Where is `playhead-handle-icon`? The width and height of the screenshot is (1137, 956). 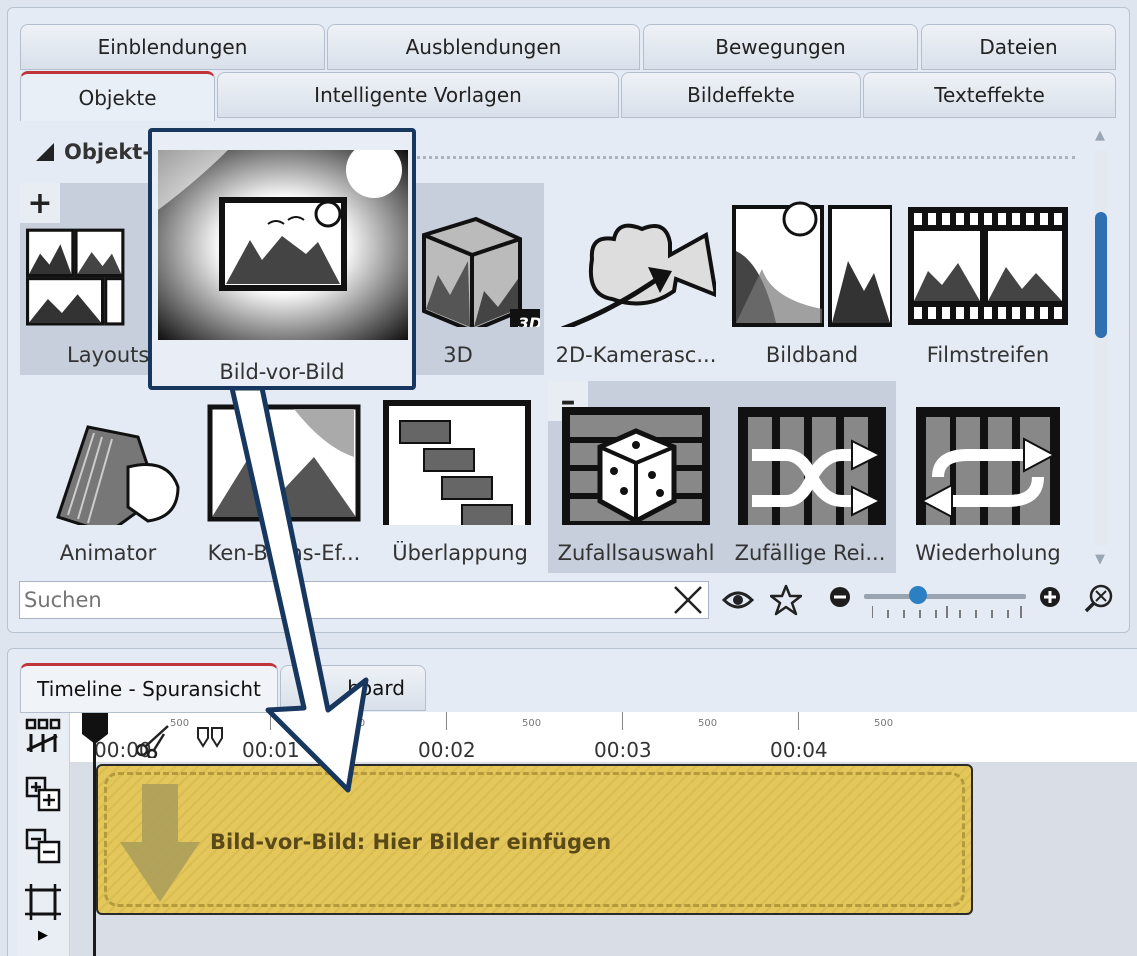 playhead-handle-icon is located at coordinates (95, 729).